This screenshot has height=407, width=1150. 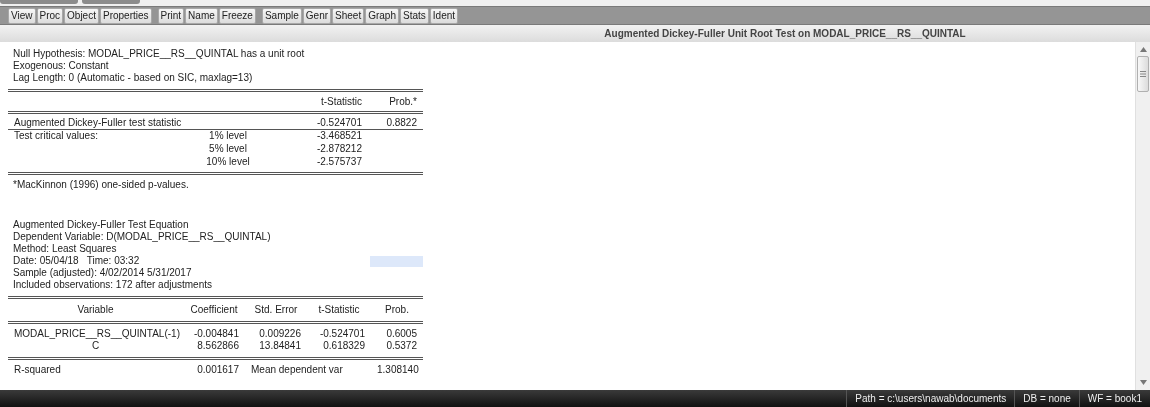 What do you see at coordinates (95, 310) in the screenshot?
I see `column-header: Variable` at bounding box center [95, 310].